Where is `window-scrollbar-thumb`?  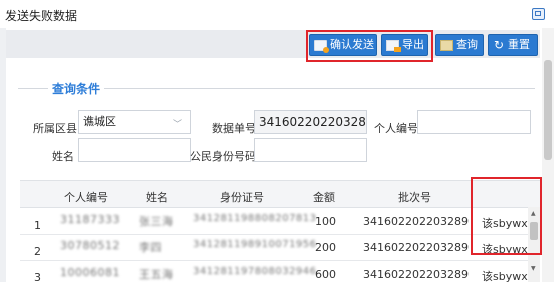
window-scrollbar-thumb is located at coordinates (548, 110).